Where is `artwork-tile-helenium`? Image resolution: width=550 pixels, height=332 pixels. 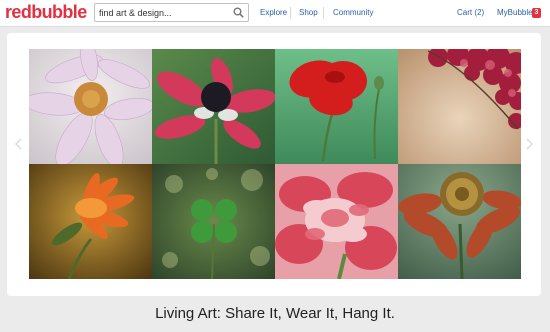
artwork-tile-helenium is located at coordinates (459, 221).